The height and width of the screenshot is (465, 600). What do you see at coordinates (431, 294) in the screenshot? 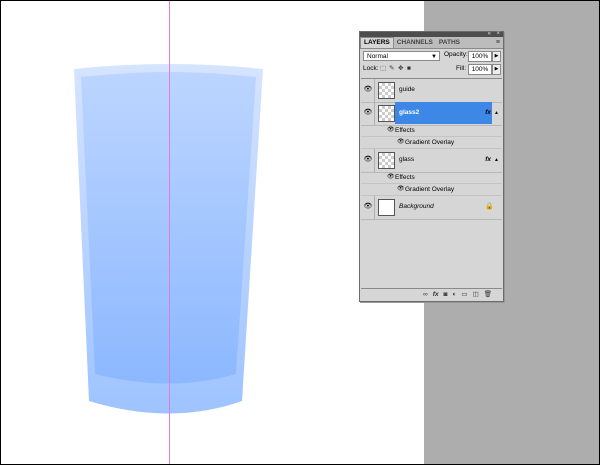
I see `panel-footer: ∞ fx ◙ ◐ ▭ ◫ 🗑` at bounding box center [431, 294].